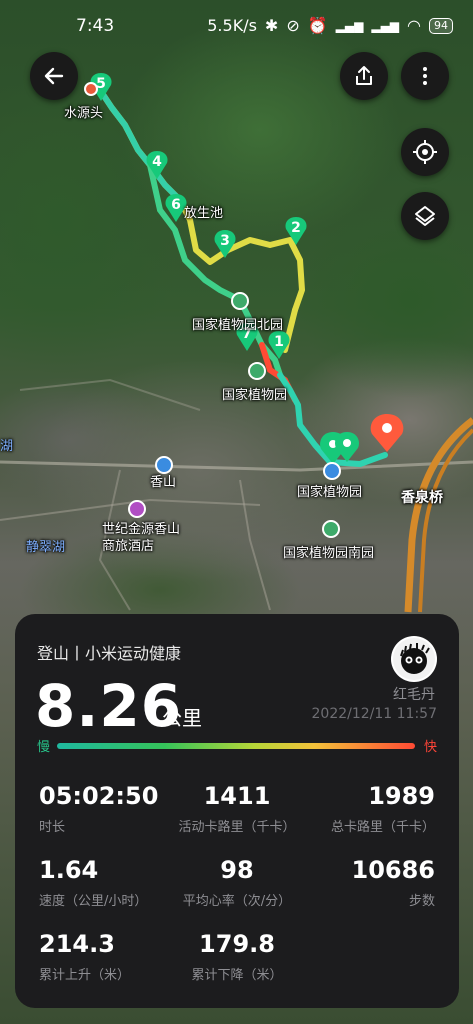  Describe the element at coordinates (232, 25) in the screenshot. I see `network-speed: 5.5K/s` at that location.